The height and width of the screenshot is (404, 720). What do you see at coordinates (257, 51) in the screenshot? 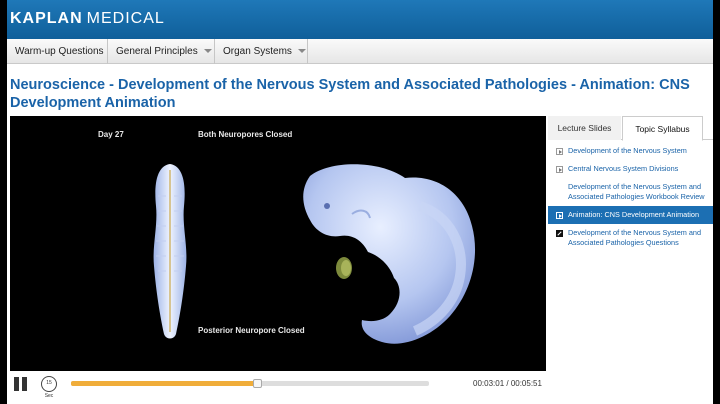
I see `nav-label: Organ Systems` at bounding box center [257, 51].